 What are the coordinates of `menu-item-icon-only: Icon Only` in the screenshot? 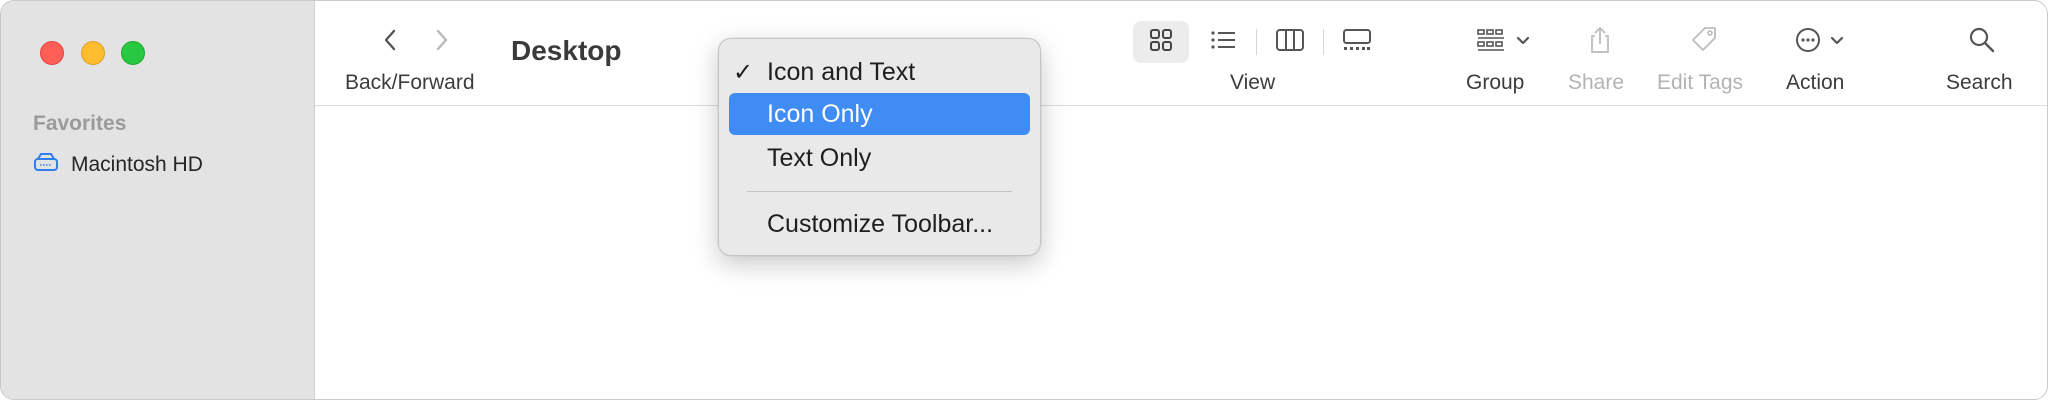 It's located at (879, 114).